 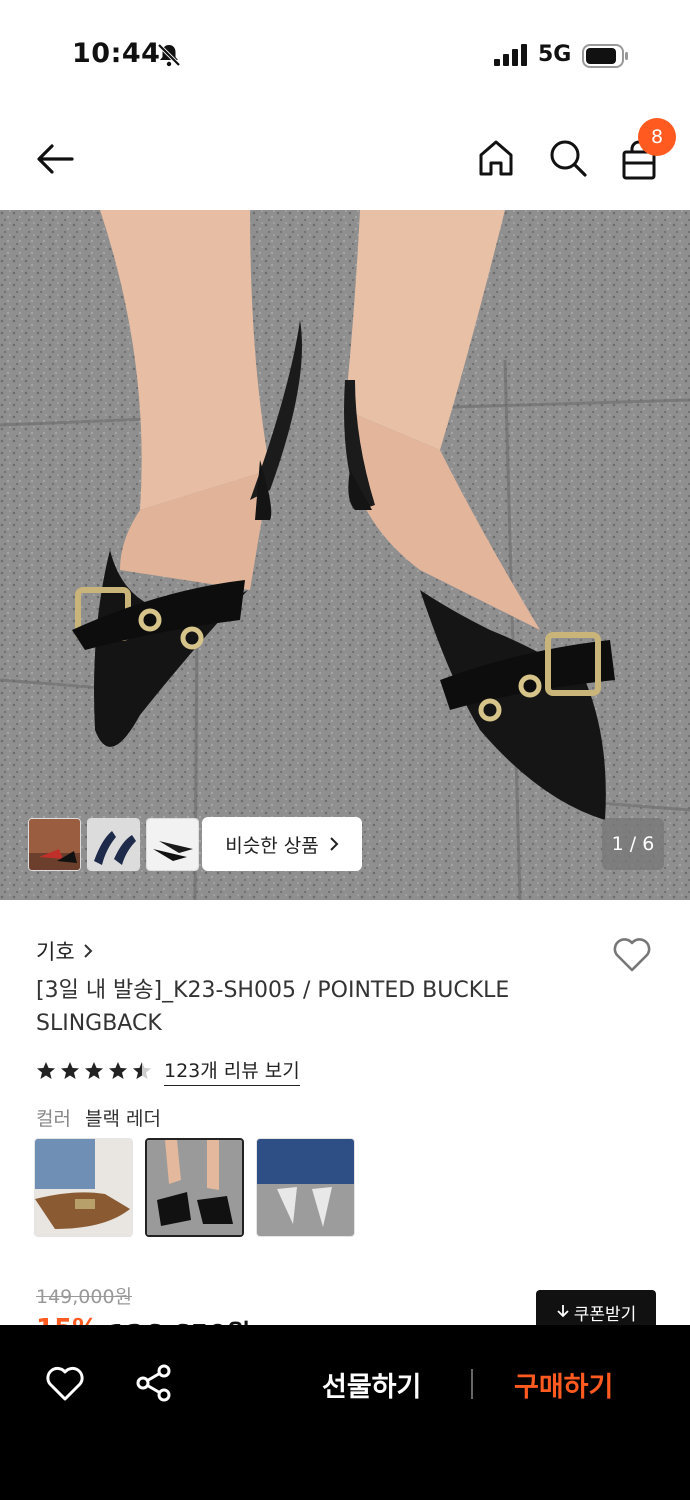 I want to click on status-bar: 10:44 5G, so click(x=345, y=55).